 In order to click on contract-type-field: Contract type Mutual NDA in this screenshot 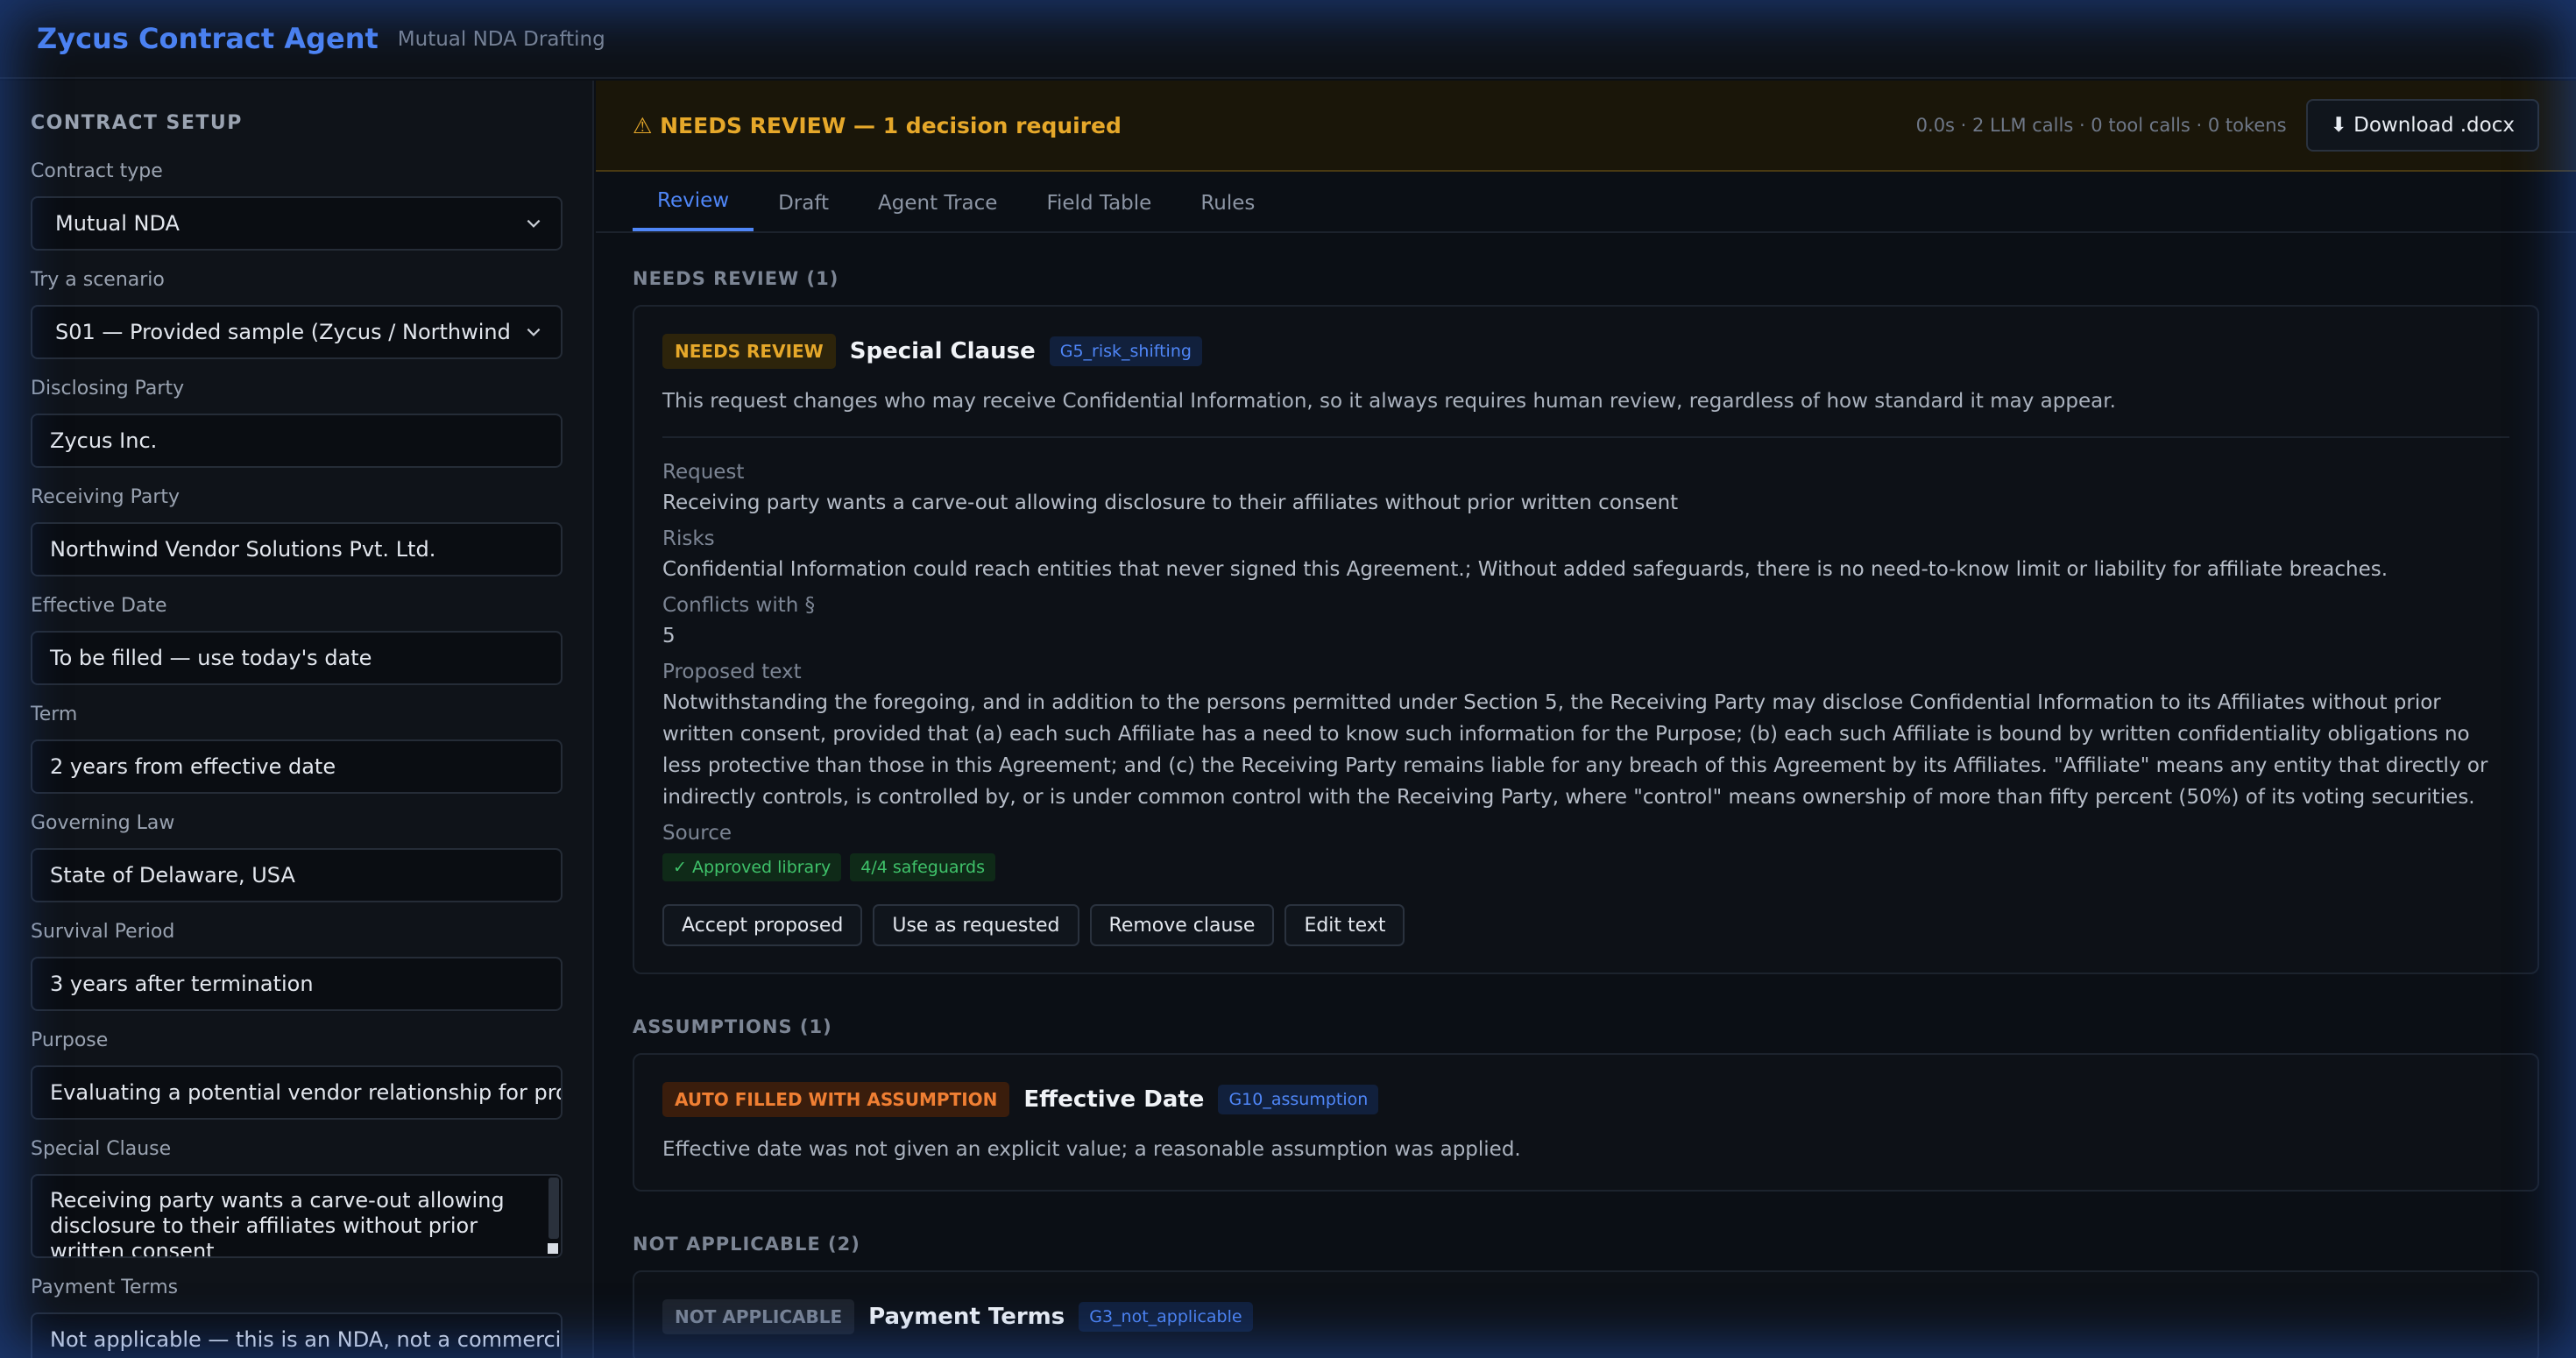, I will do `click(297, 205)`.